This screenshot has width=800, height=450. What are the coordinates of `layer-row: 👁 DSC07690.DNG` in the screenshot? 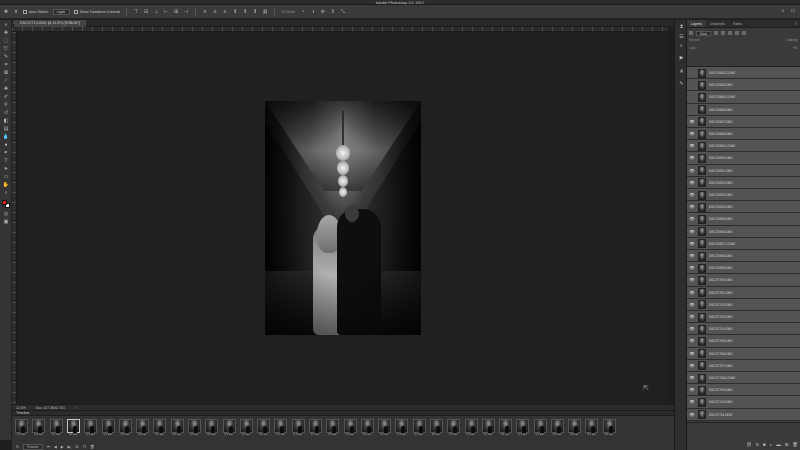 It's located at (743, 158).